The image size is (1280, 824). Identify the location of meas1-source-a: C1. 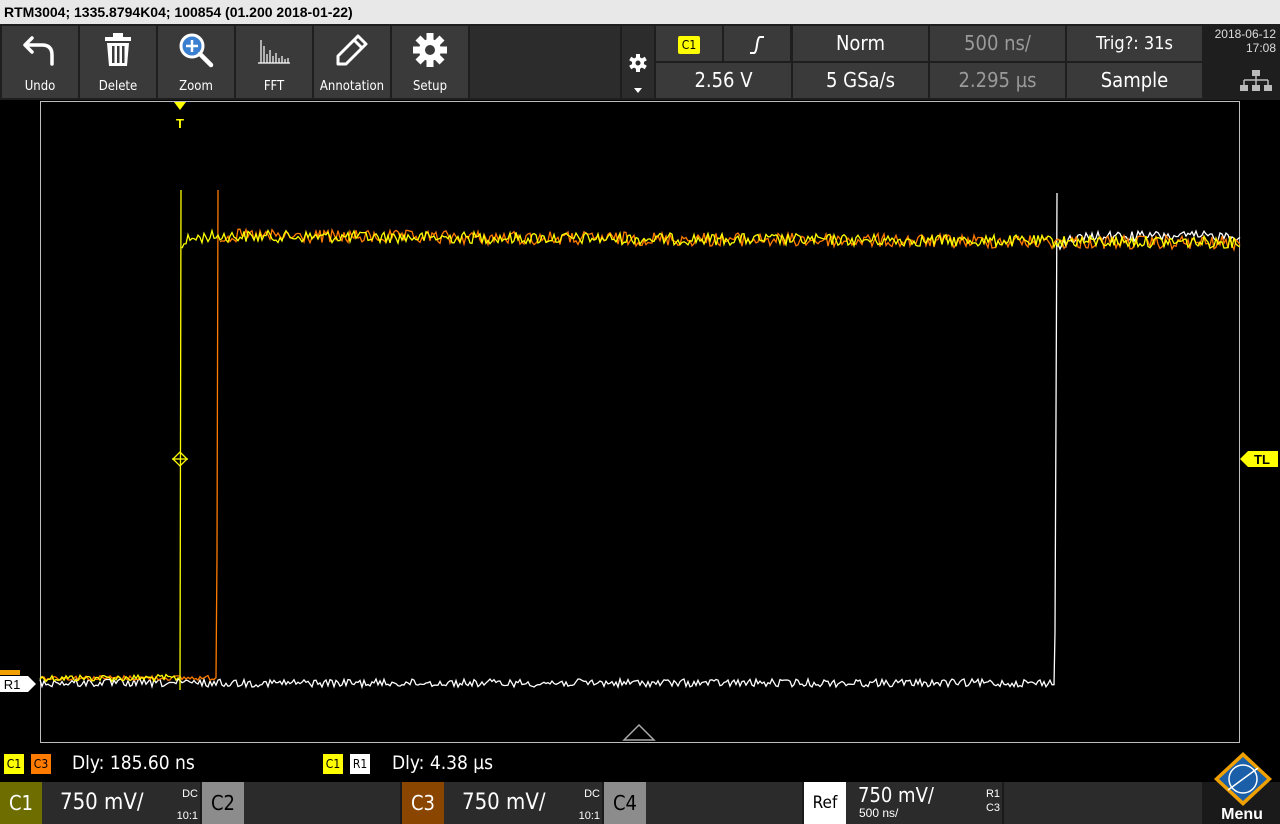
(14, 764).